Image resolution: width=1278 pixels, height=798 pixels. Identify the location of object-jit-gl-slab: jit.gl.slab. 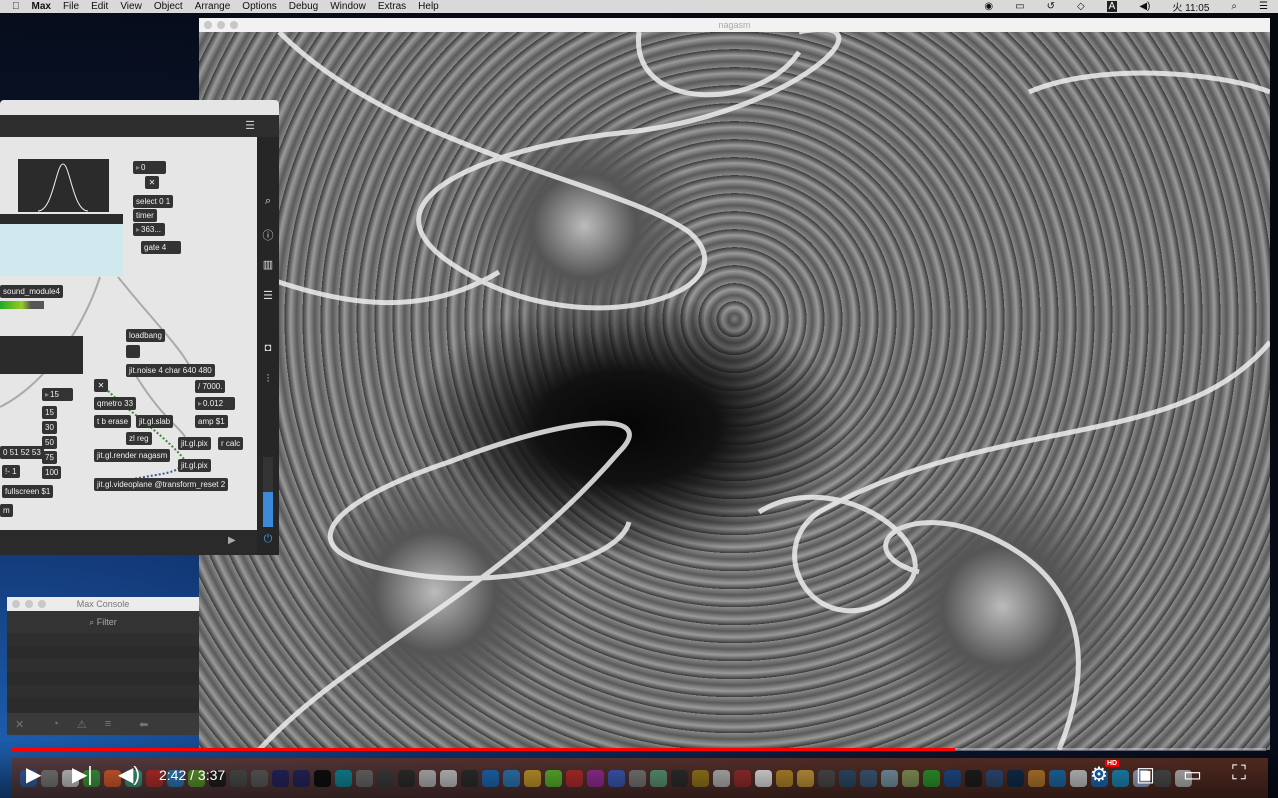
(155, 421).